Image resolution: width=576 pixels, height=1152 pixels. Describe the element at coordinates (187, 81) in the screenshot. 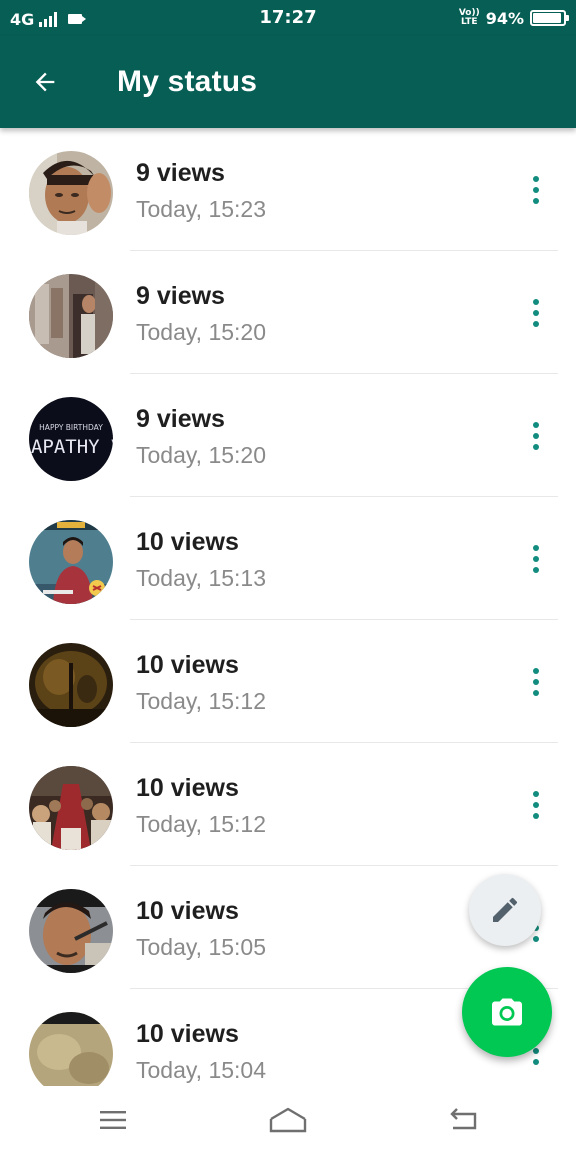

I see `page-title: My status` at that location.